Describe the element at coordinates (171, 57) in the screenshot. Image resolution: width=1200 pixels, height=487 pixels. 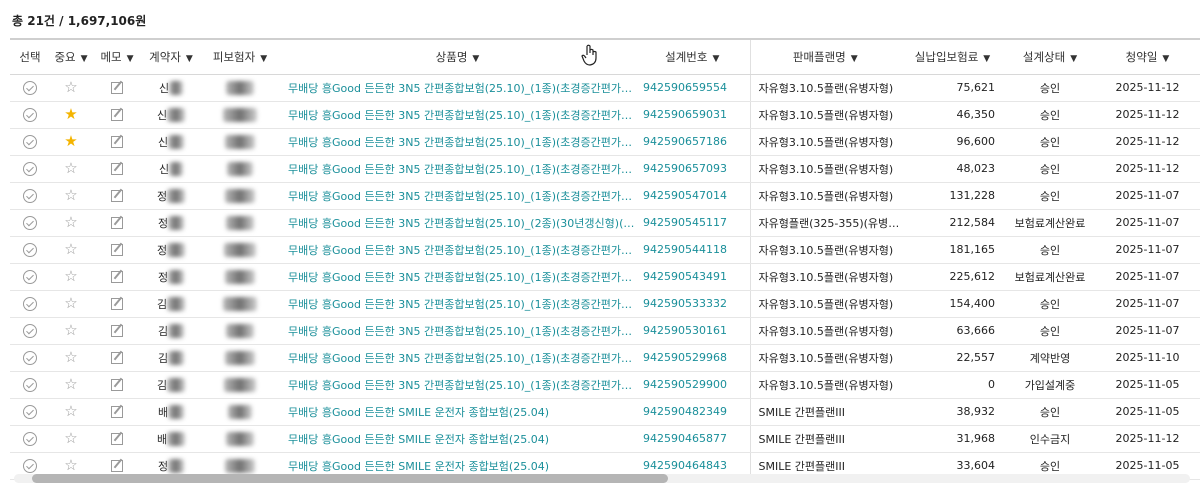
I see `col-contractor: 계약자 ▼` at that location.